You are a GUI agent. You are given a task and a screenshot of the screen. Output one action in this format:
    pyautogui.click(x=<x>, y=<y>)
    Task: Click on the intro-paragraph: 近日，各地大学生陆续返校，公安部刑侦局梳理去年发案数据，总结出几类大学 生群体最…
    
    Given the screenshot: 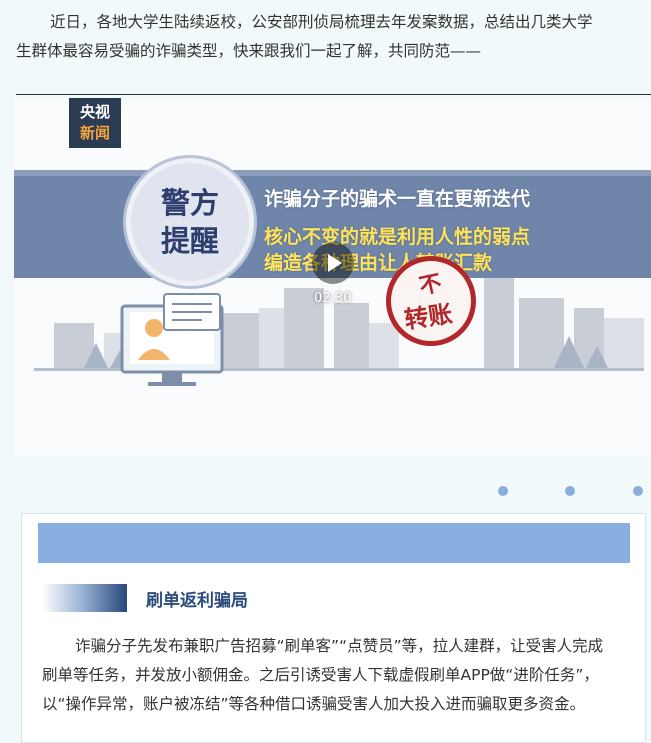 What is the action you would take?
    pyautogui.click(x=333, y=37)
    